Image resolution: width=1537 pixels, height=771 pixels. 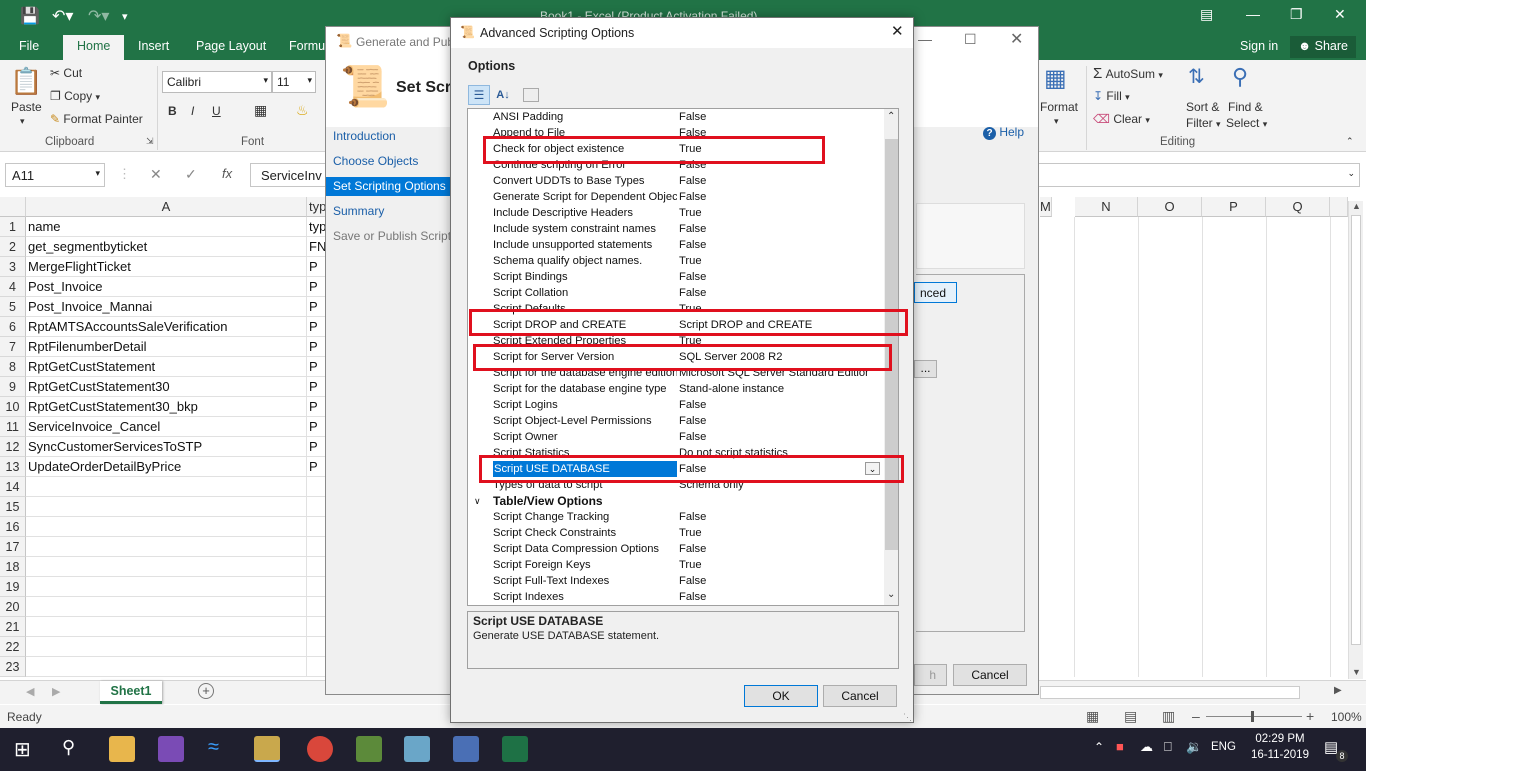 What do you see at coordinates (417, 749) in the screenshot?
I see `app-icon` at bounding box center [417, 749].